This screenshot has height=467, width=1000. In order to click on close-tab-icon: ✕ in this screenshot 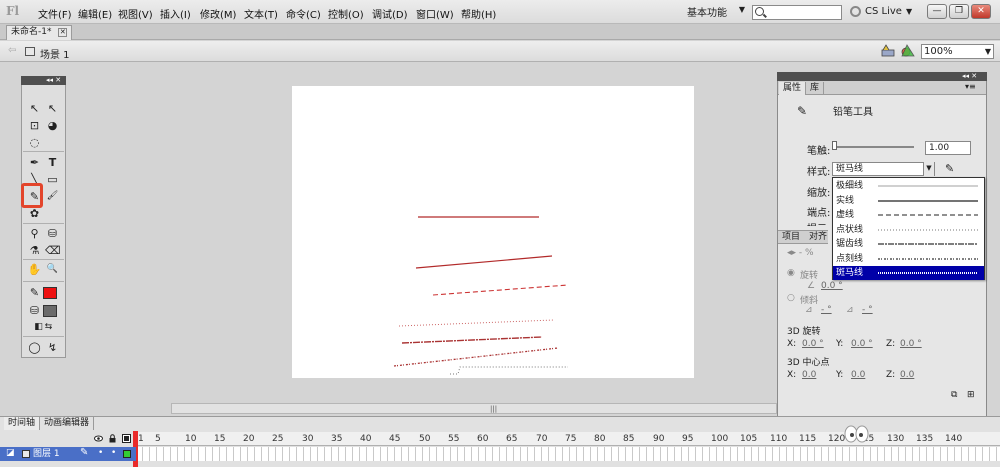, I will do `click(63, 32)`.